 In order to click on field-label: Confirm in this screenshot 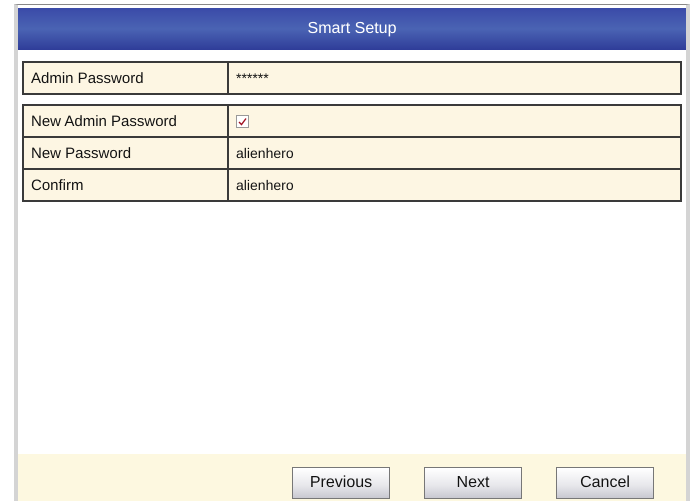, I will do `click(126, 185)`.